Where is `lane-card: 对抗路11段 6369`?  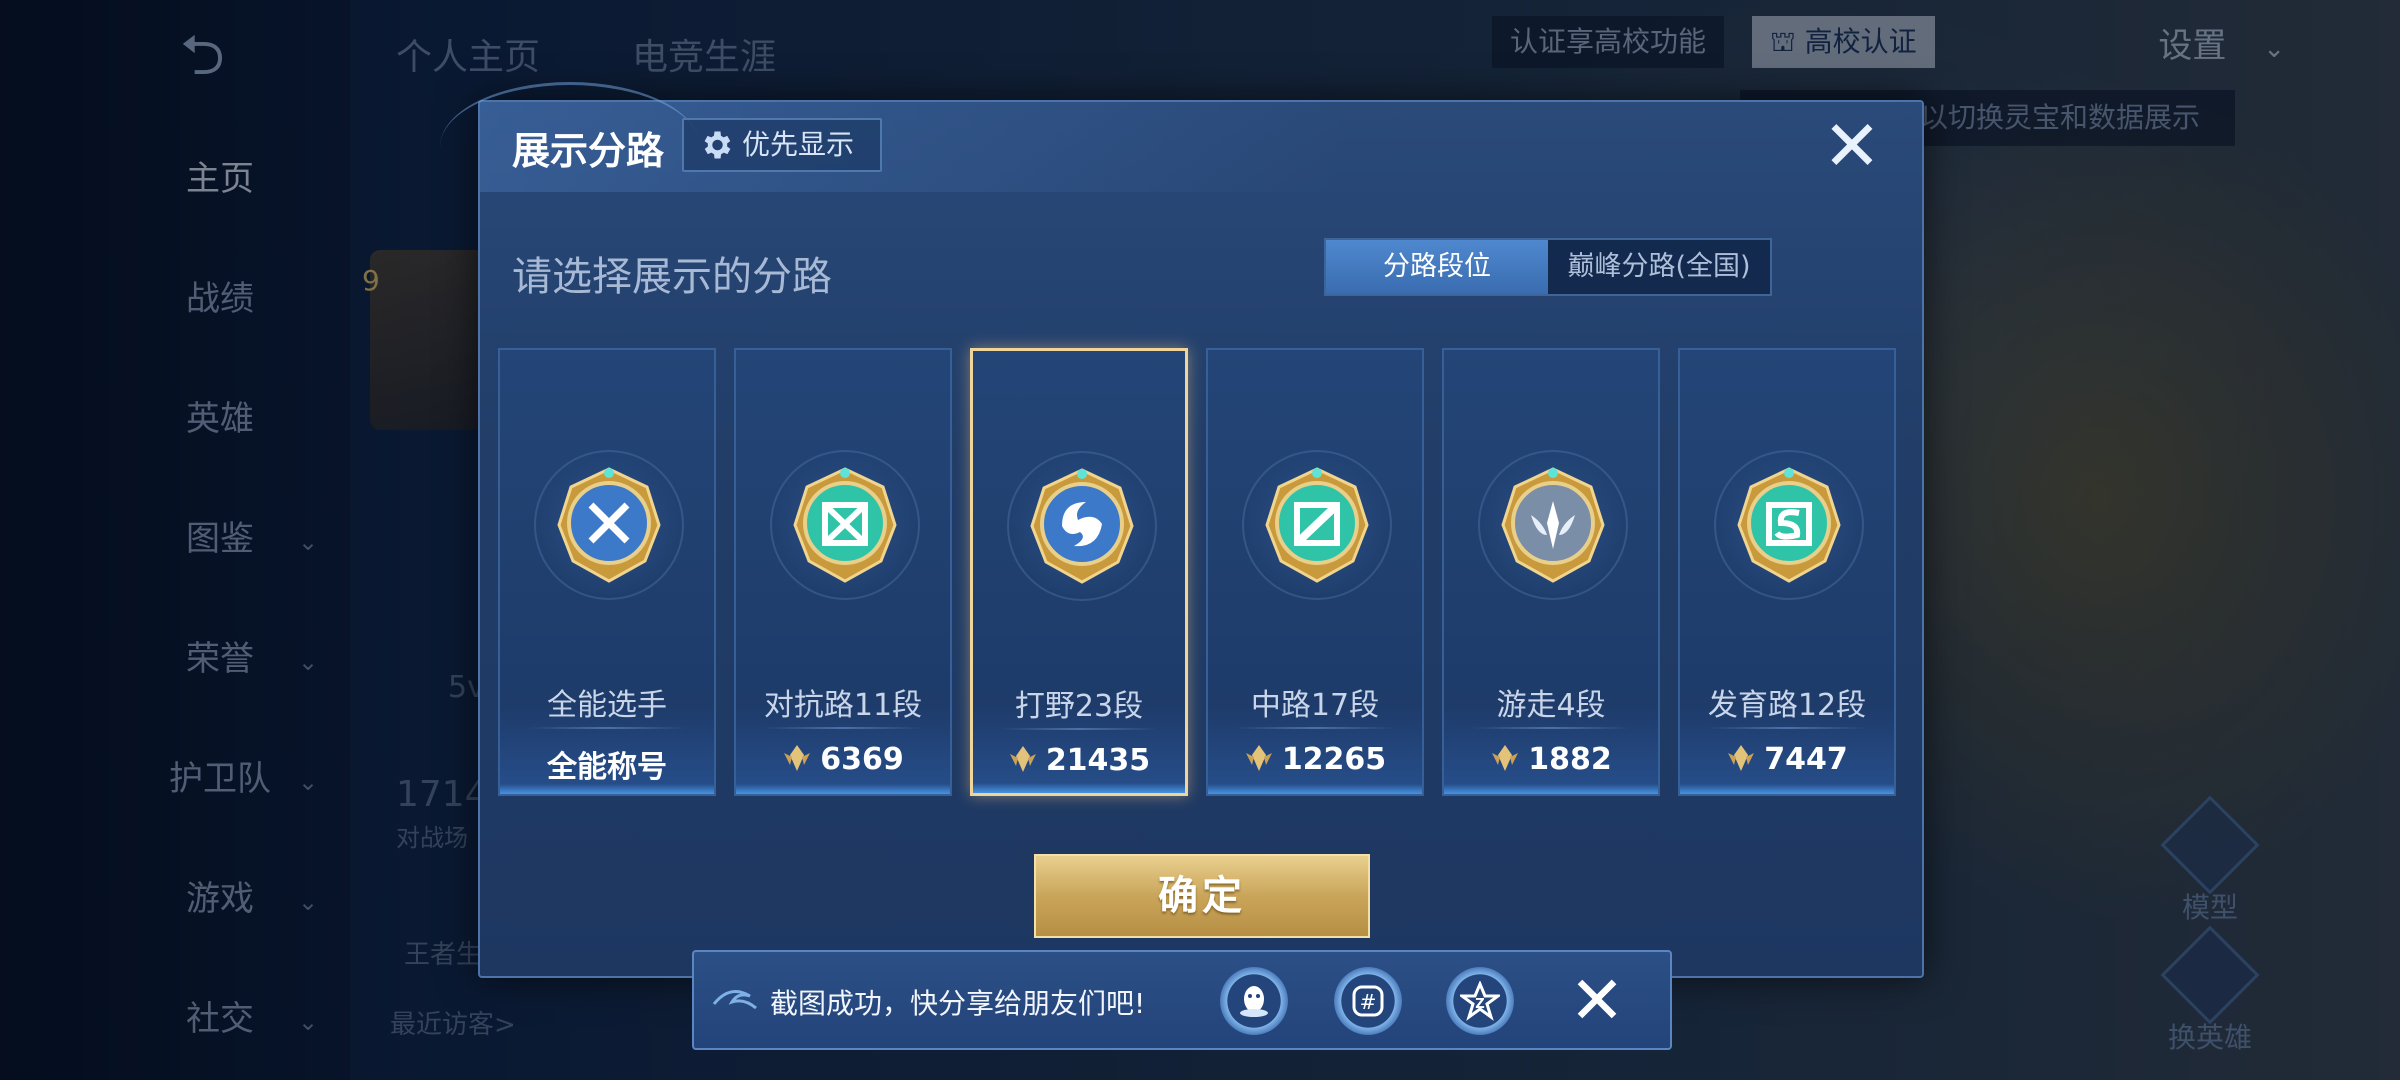
lane-card: 对抗路11段 6369 is located at coordinates (843, 572).